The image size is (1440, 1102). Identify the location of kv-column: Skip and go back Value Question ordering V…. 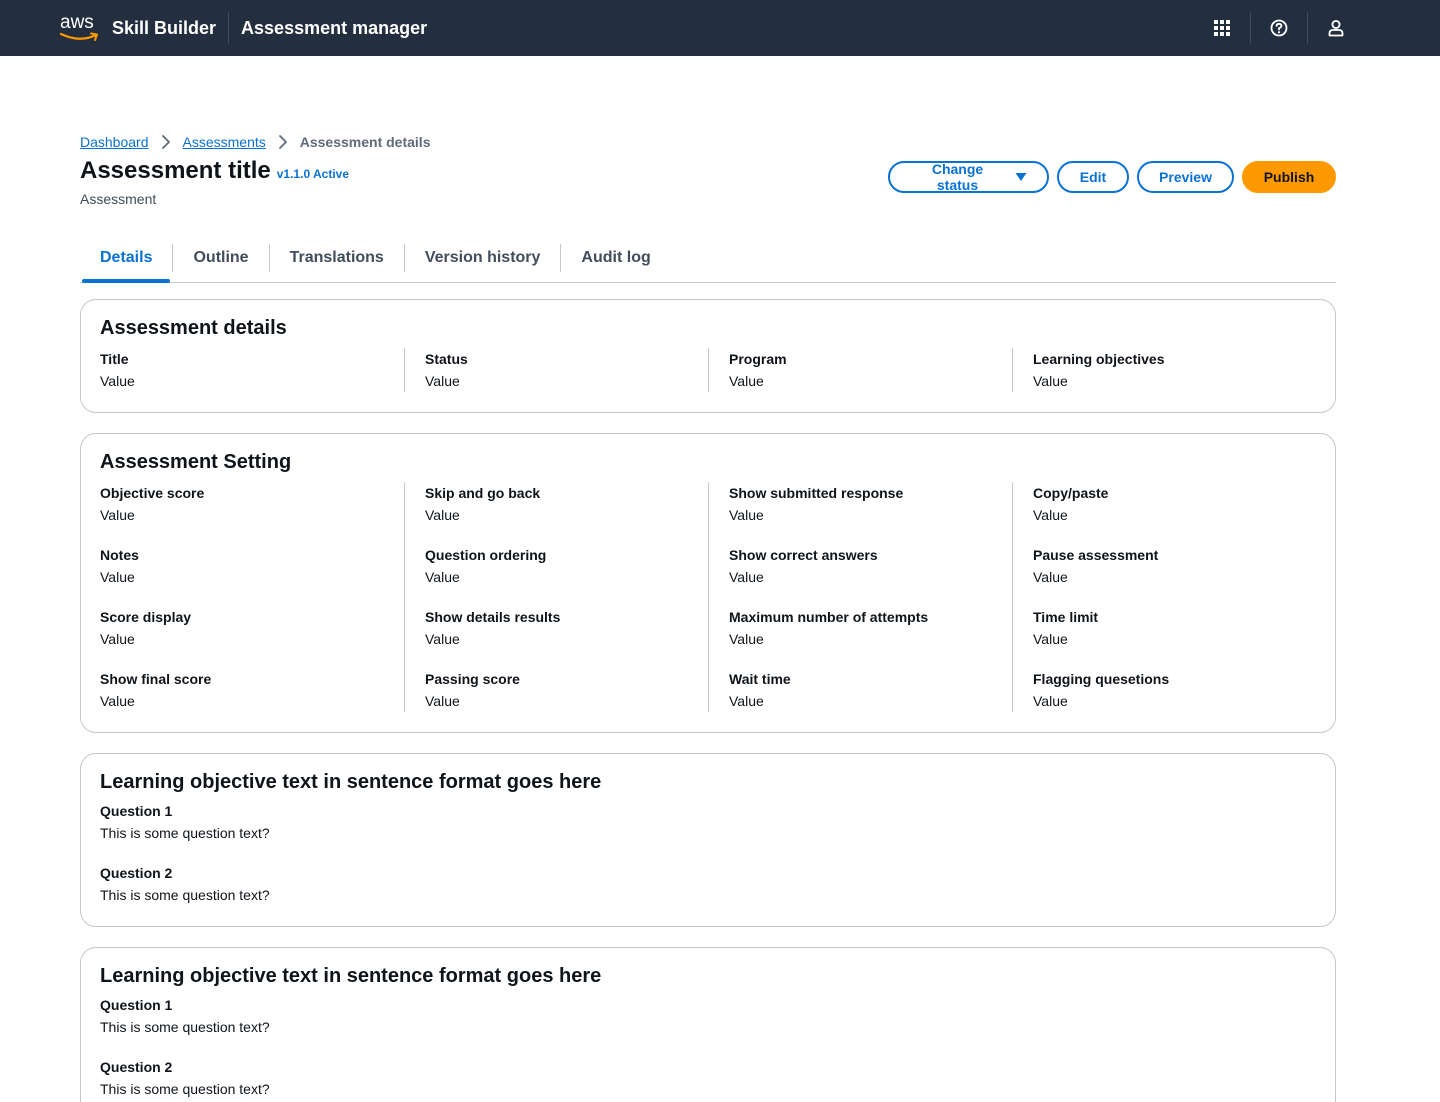
(556, 597).